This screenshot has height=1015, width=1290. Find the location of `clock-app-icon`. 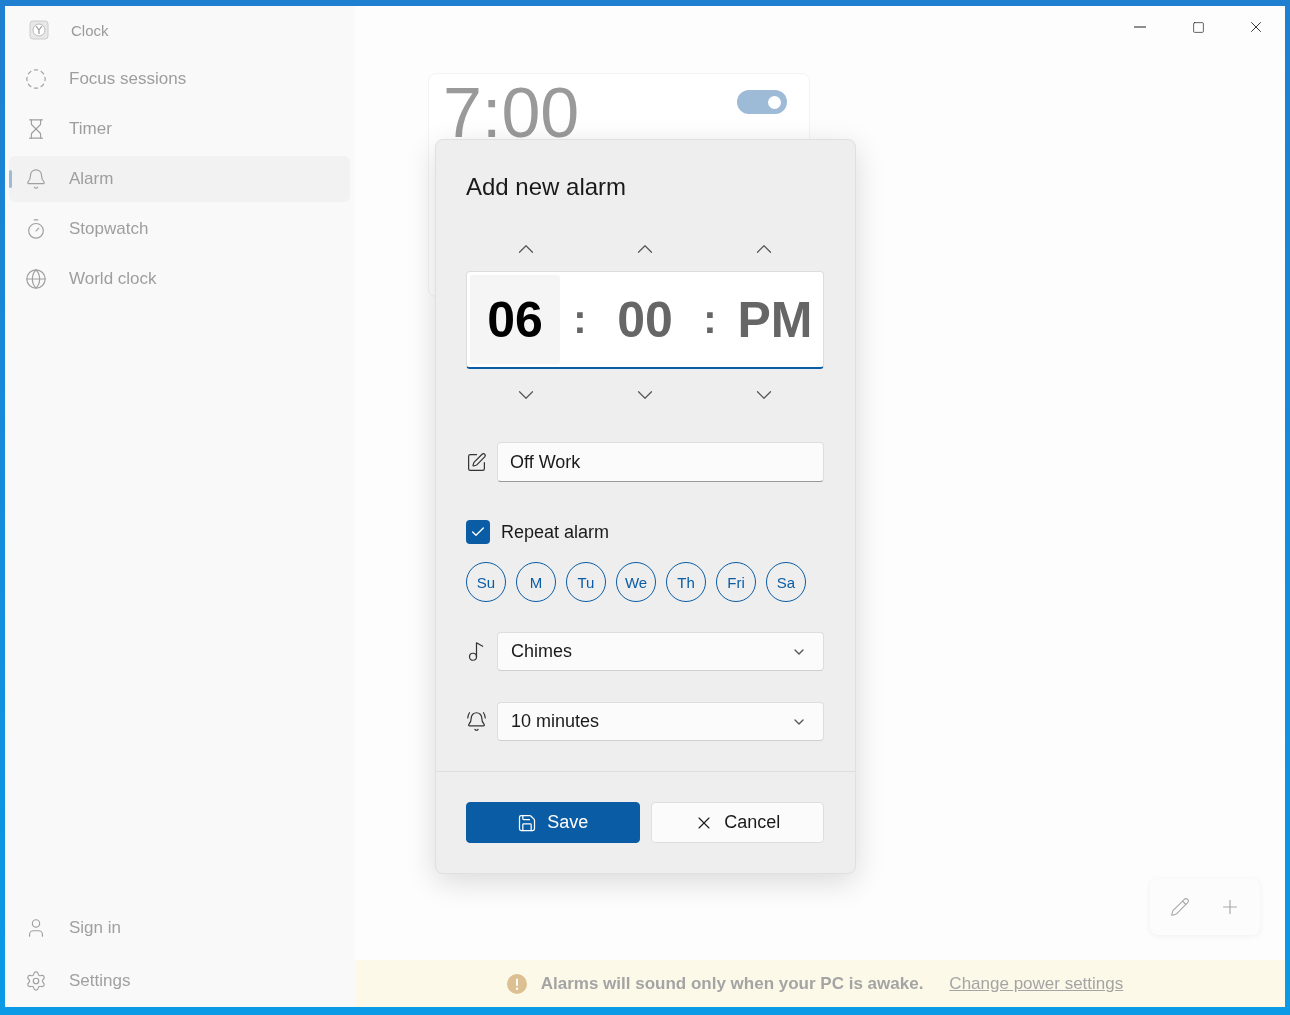

clock-app-icon is located at coordinates (39, 30).